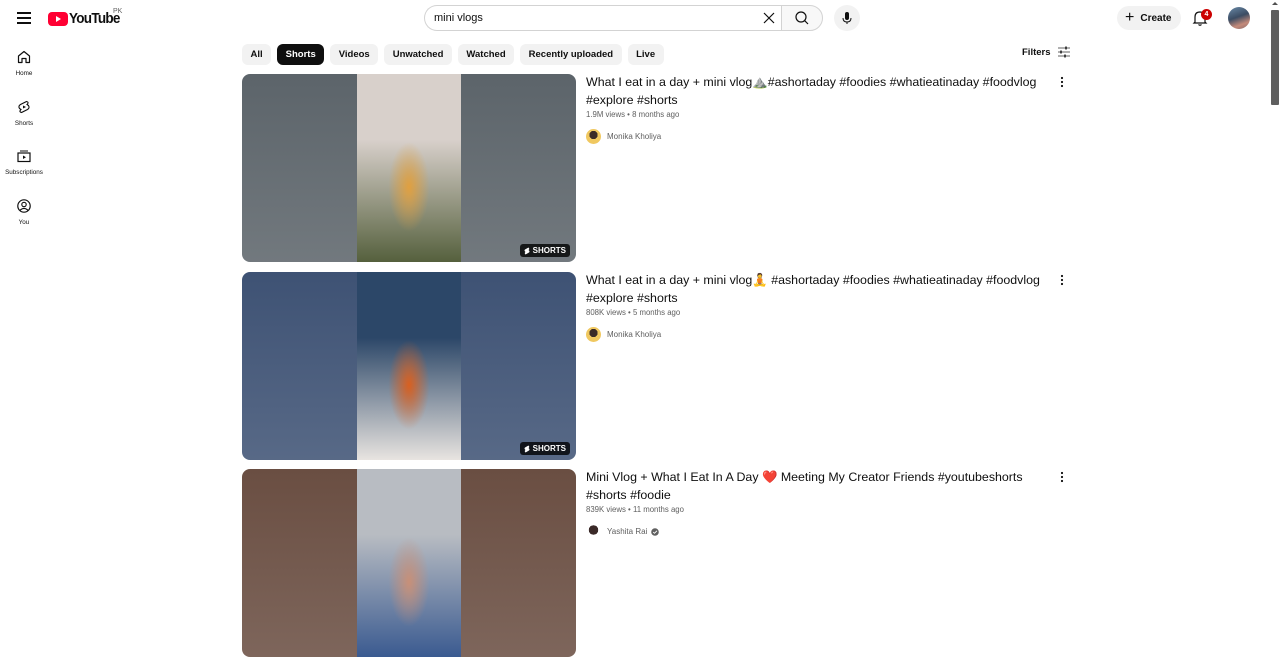 Image resolution: width=1280 pixels, height=657 pixels. I want to click on sidebar-item-home: Home, so click(24, 69).